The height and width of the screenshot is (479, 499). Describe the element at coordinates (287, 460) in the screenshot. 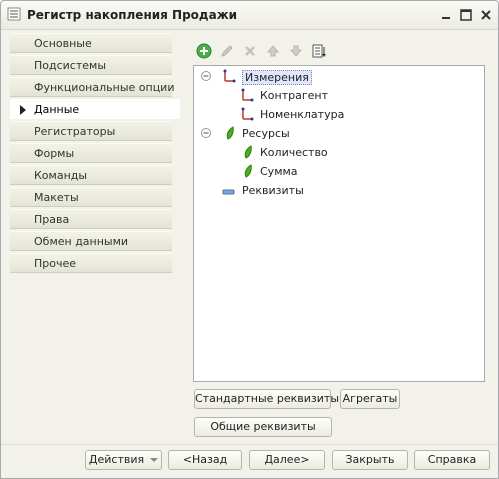

I see `next-button: Далее>` at that location.